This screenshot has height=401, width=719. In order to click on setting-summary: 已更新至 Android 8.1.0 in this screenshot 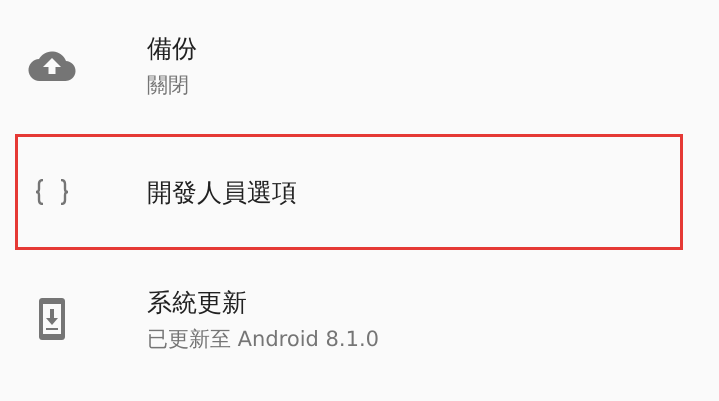, I will do `click(263, 339)`.